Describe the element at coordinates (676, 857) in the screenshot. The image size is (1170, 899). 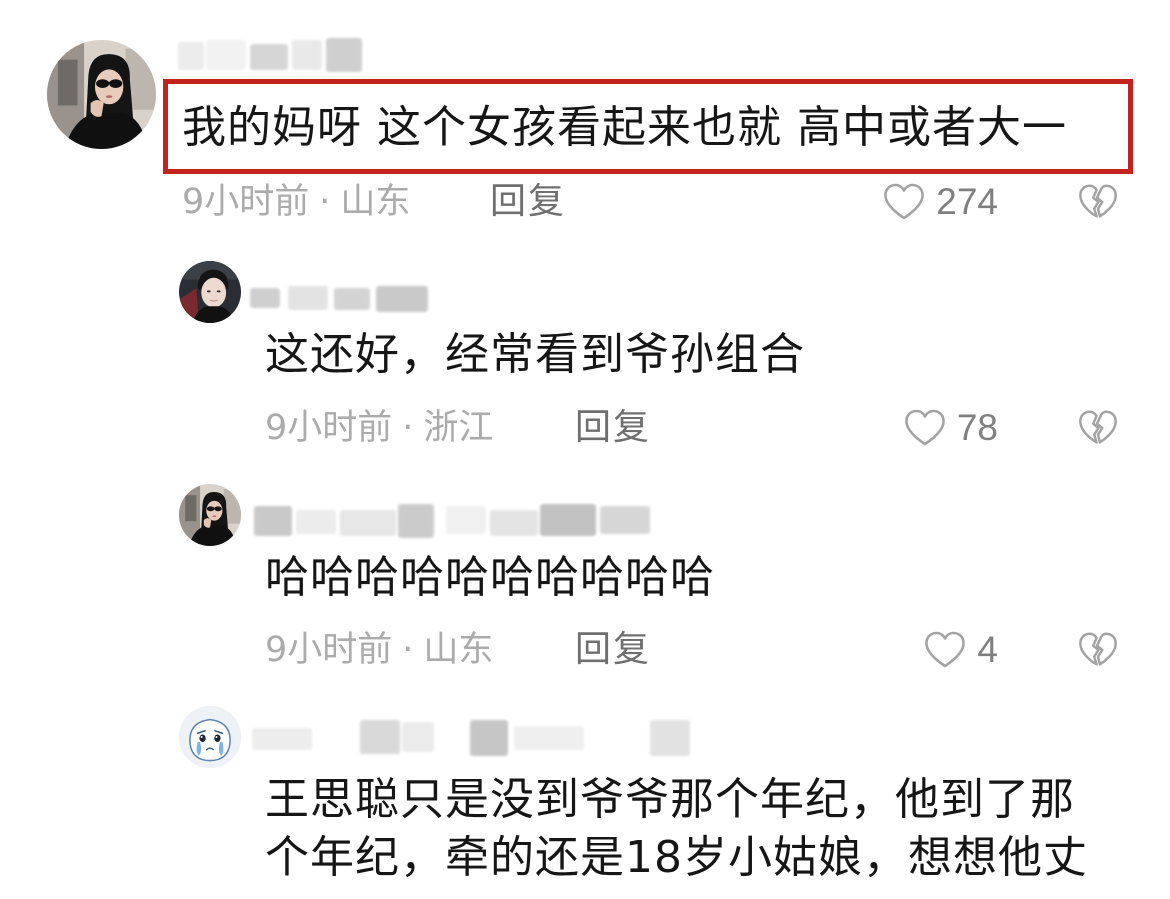
I see `comment-text-line: 个年纪，牵的还是18岁小姑娘，想想他丈` at that location.